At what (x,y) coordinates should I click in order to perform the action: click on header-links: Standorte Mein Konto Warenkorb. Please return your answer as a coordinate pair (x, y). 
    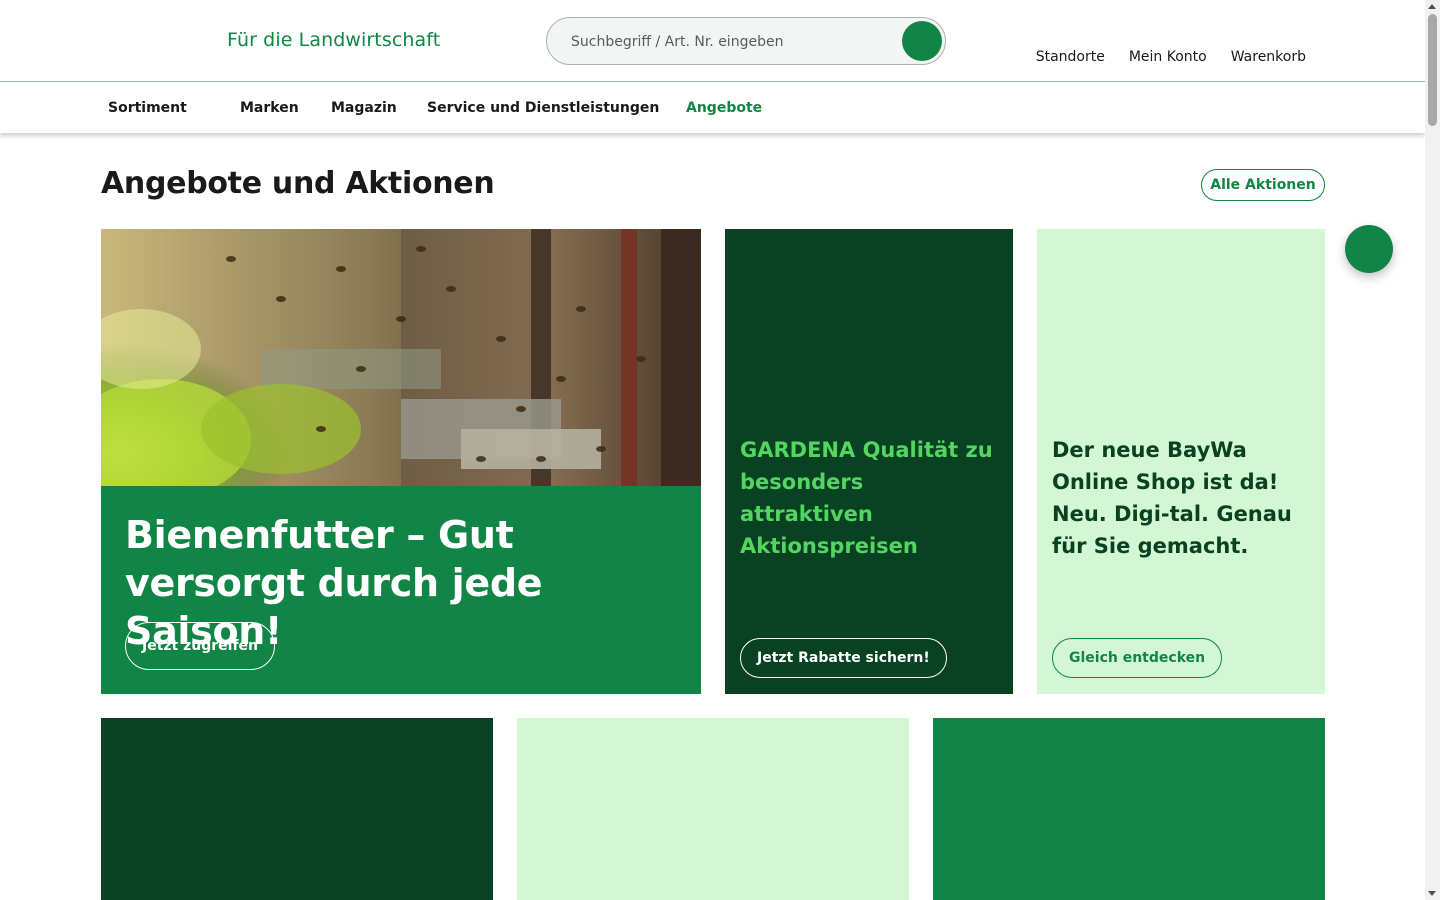
    Looking at the image, I should click on (1171, 57).